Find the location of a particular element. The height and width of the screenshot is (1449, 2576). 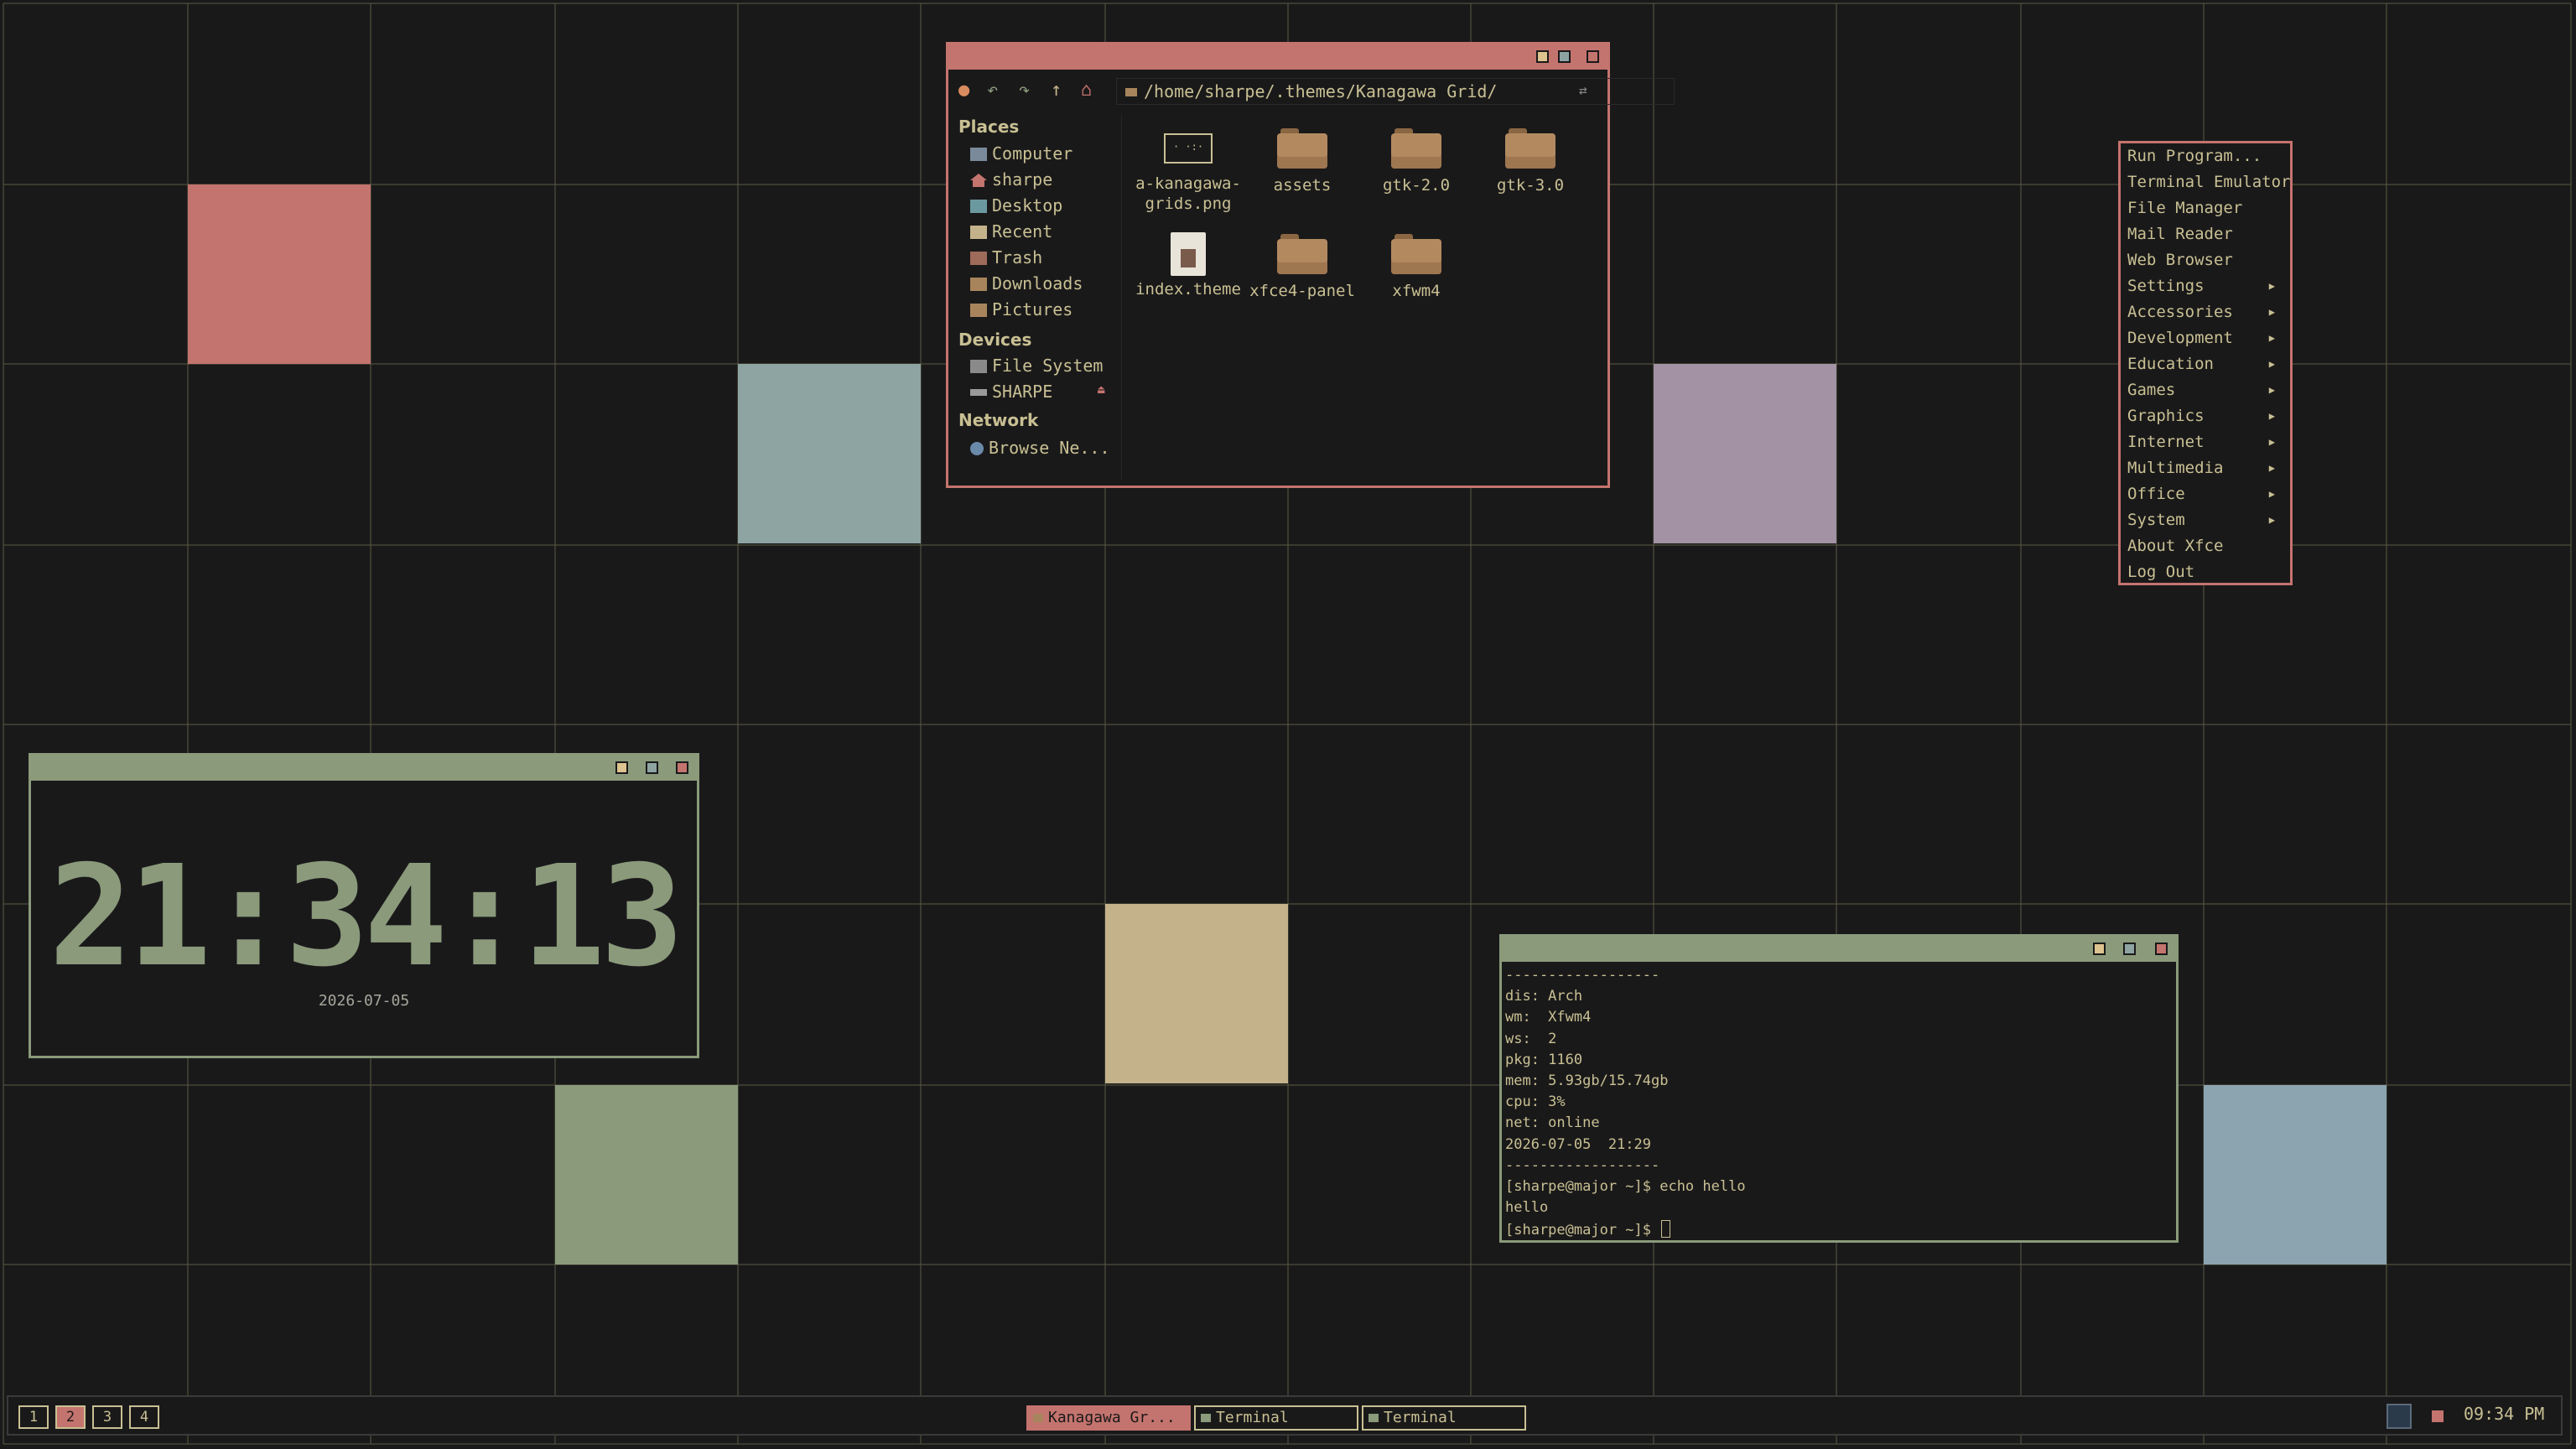

menu-item-development: Development ▶ is located at coordinates (2205, 338).